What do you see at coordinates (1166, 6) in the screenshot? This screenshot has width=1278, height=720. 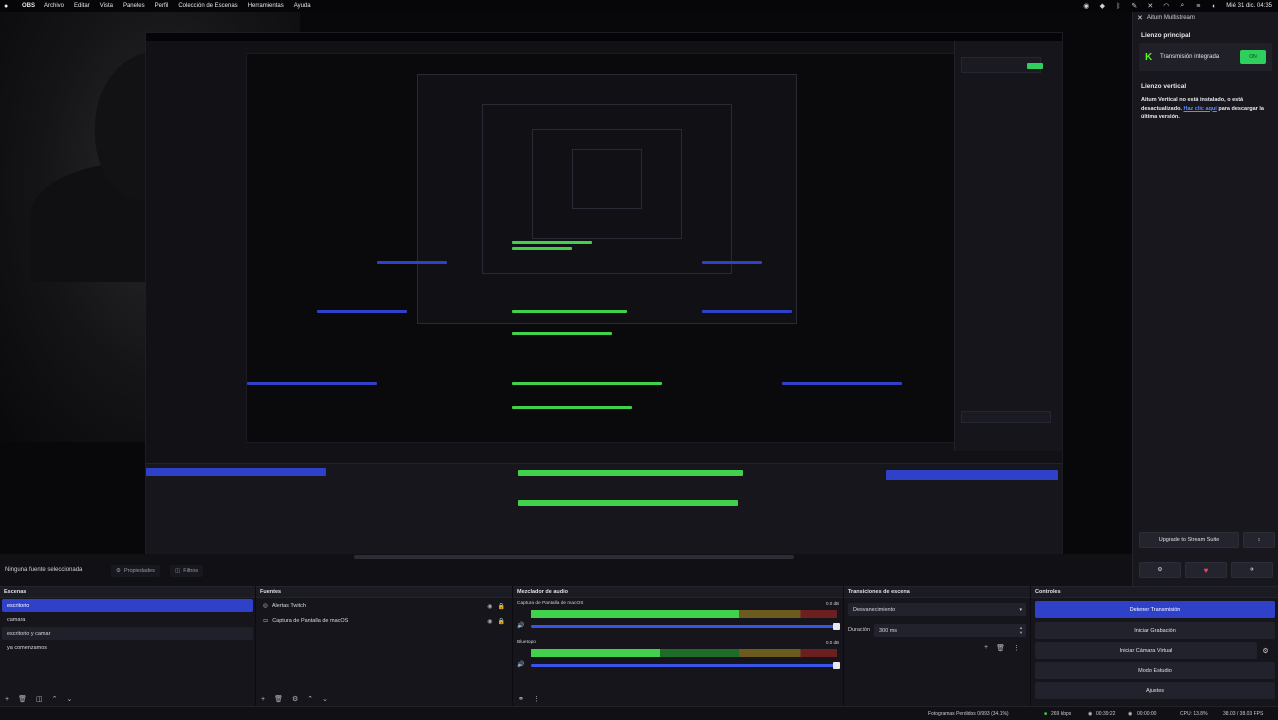 I see `wifi-icon: ◠` at bounding box center [1166, 6].